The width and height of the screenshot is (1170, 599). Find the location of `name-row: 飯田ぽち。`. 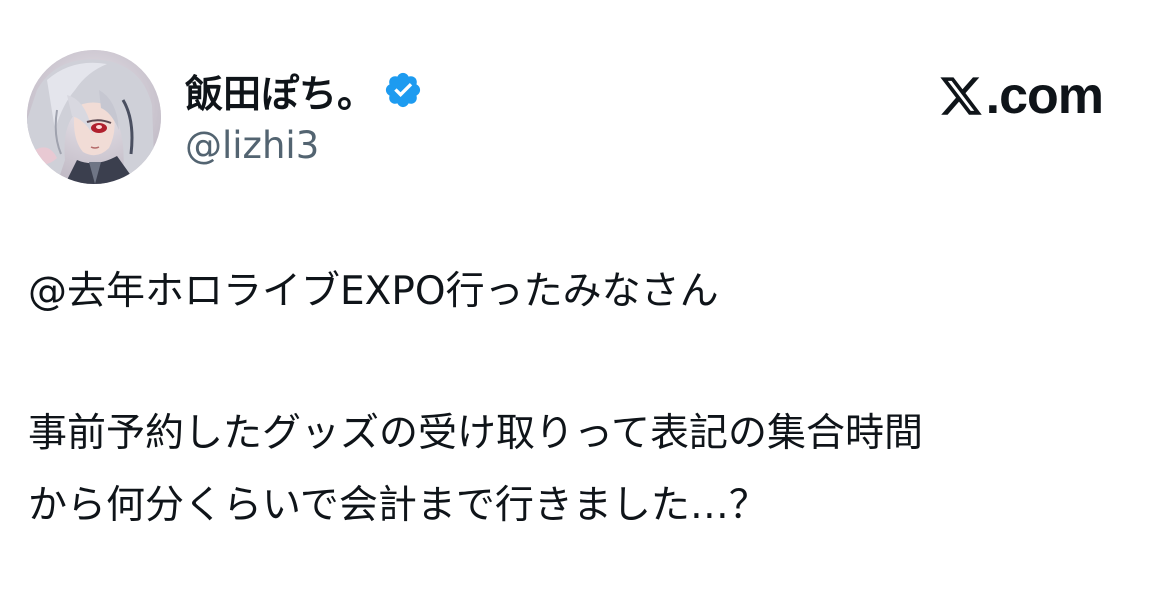

name-row: 飯田ぽち。 is located at coordinates (304, 90).